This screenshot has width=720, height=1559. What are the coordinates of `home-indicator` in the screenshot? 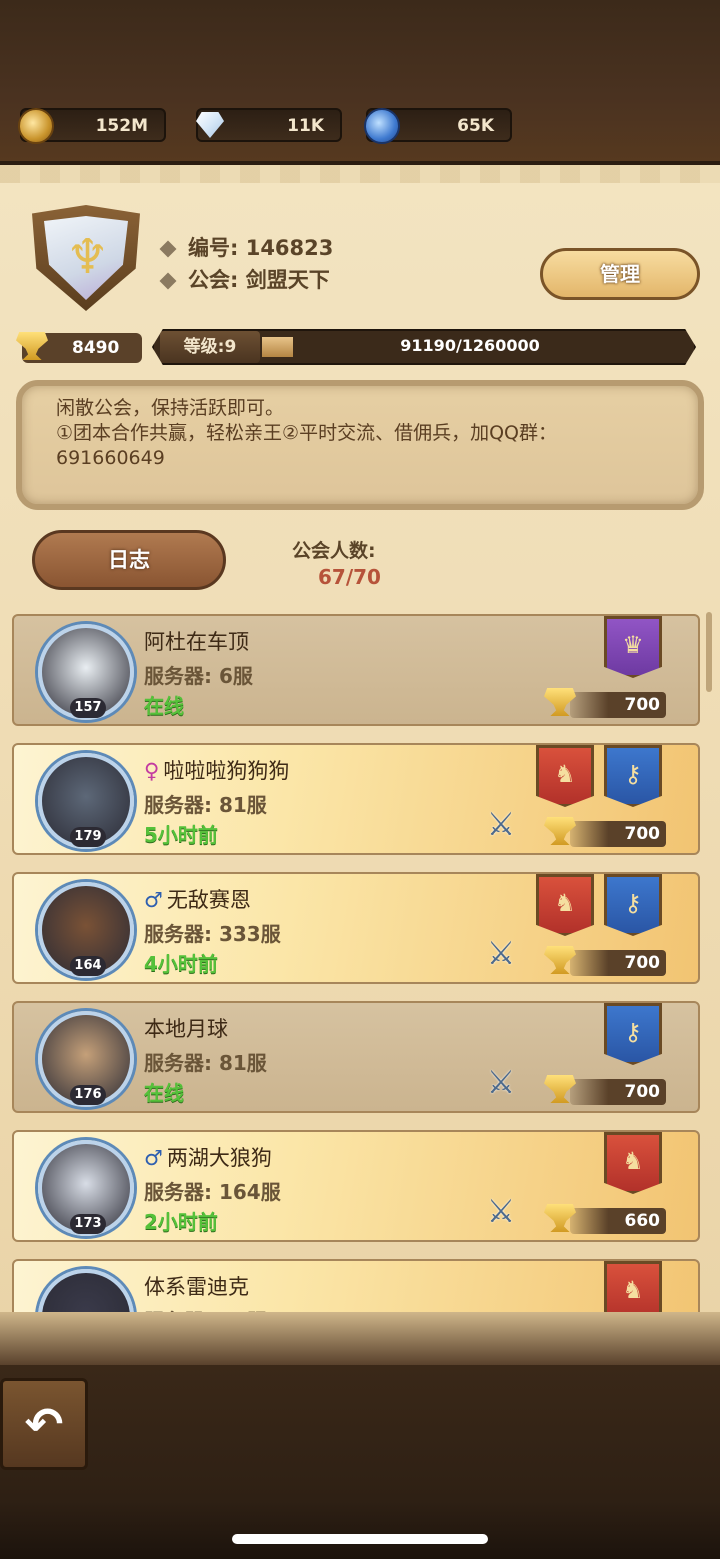 It's located at (360, 1539).